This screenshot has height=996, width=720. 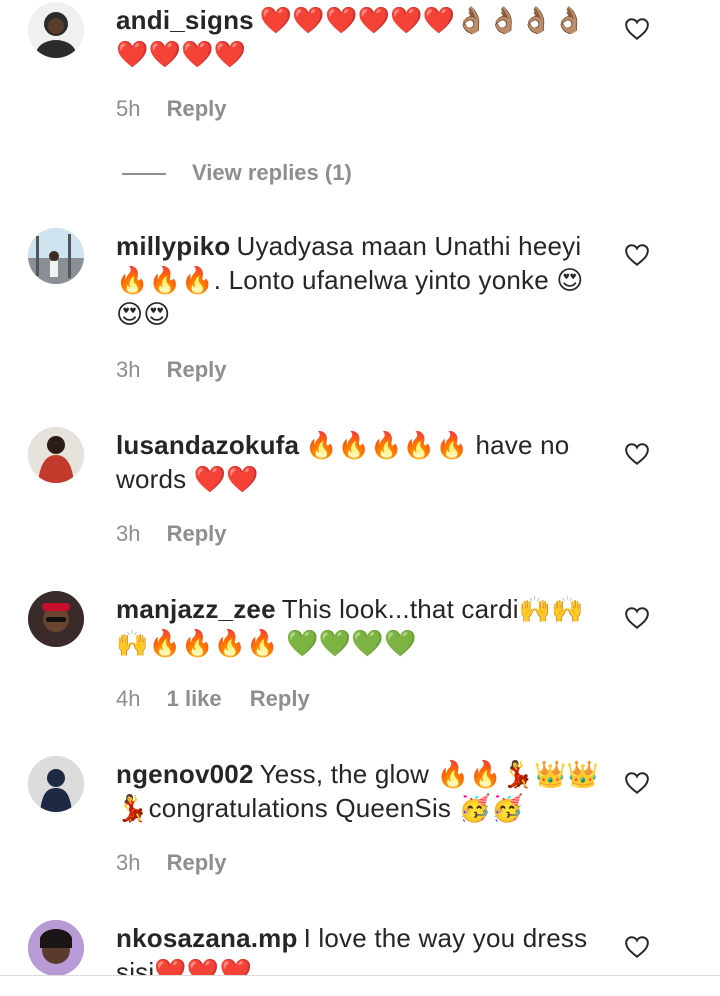 I want to click on comment-username: nkosazana.mp, so click(x=207, y=938).